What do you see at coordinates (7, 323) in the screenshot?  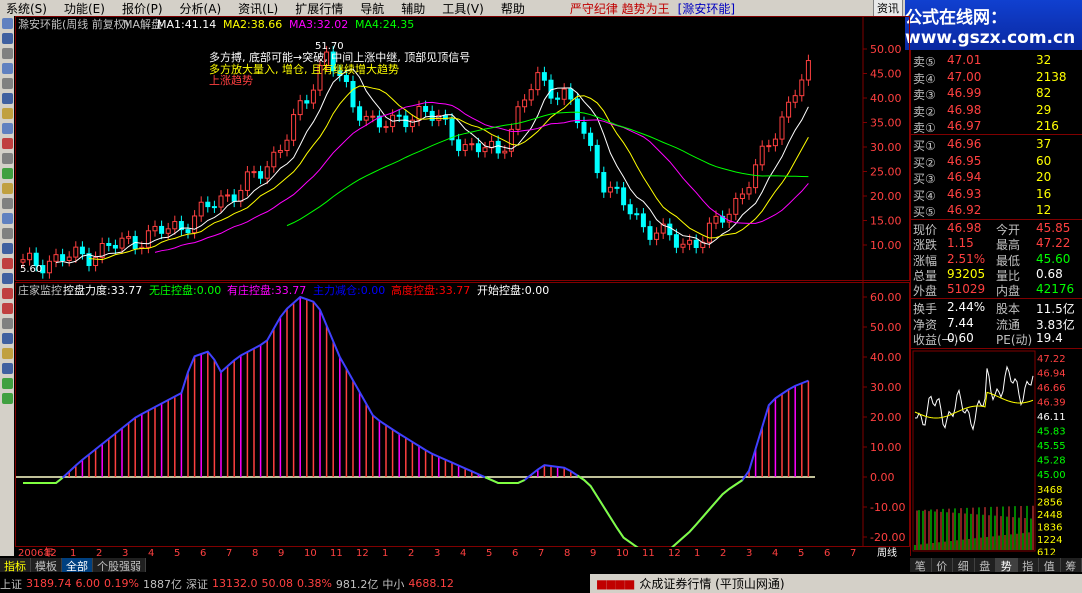 I see `cycle-icon` at bounding box center [7, 323].